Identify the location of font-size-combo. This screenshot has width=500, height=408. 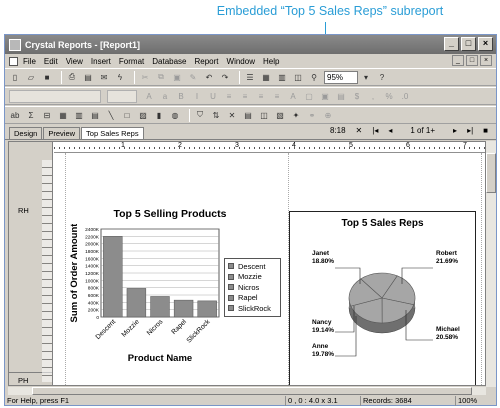
(122, 96).